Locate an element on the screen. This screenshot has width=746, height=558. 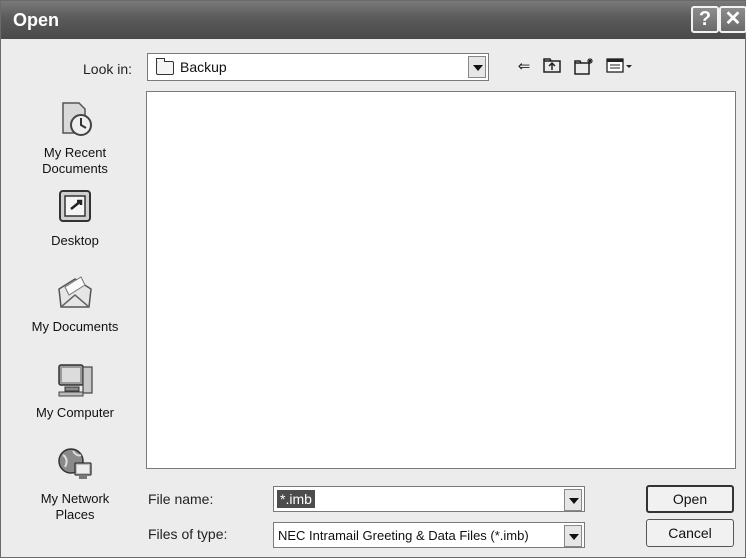
look-in-value: Backup is located at coordinates (203, 67).